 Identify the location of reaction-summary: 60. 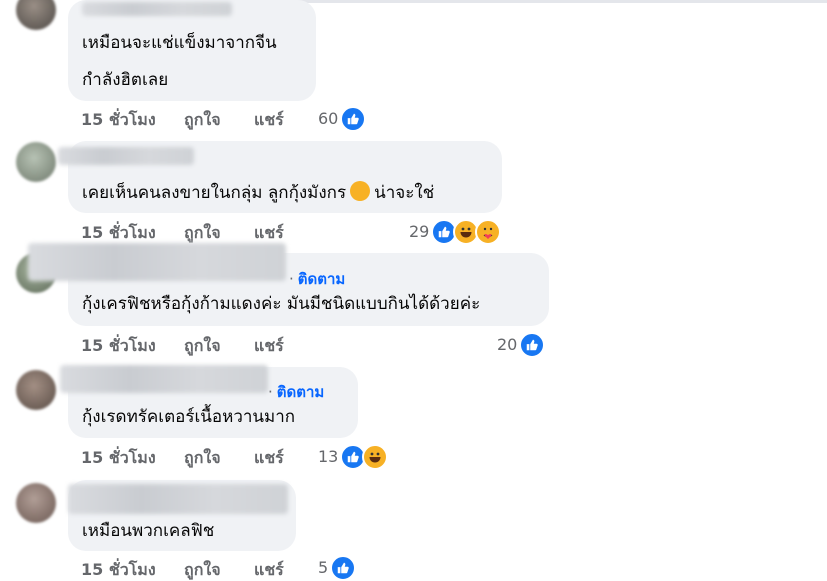
(342, 119).